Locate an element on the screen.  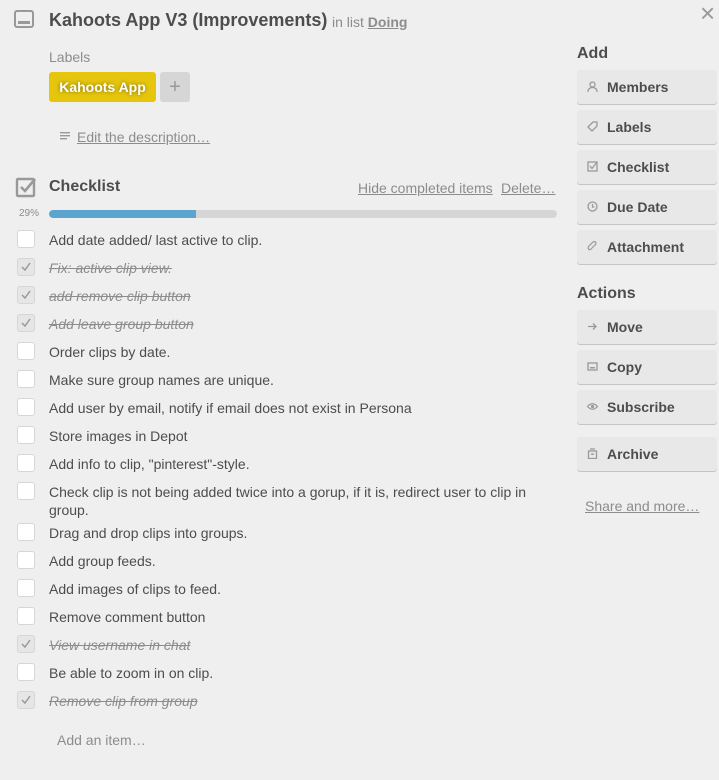
button-label: Members is located at coordinates (638, 87).